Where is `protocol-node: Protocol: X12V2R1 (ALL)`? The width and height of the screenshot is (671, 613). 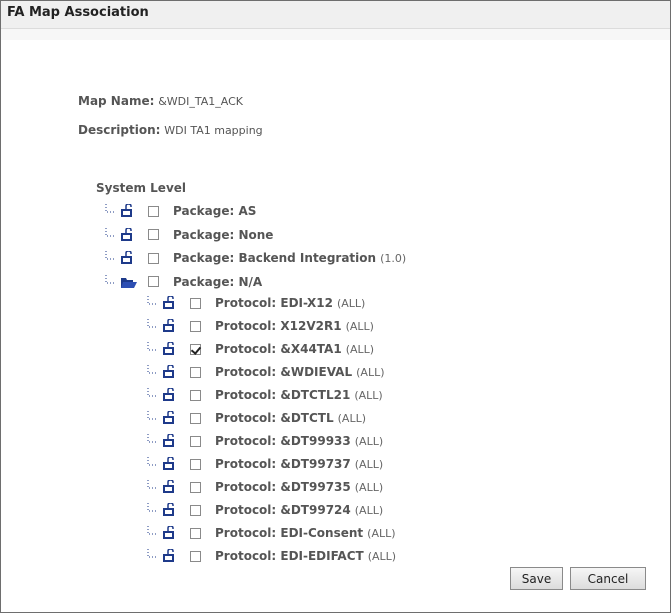
protocol-node: Protocol: X12V2R1 (ALL) is located at coordinates (259, 326).